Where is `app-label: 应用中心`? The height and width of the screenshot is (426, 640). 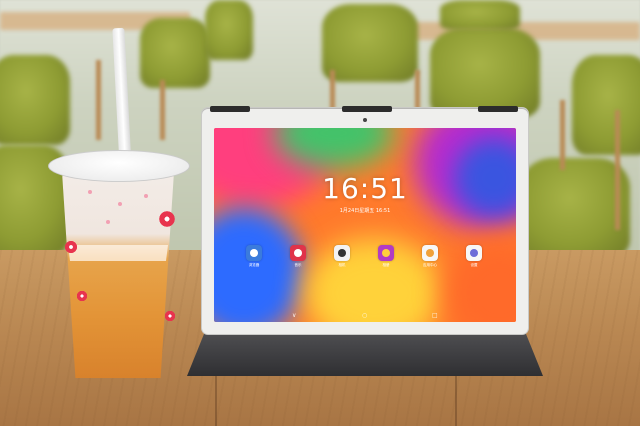
app-label: 应用中心 is located at coordinates (430, 265).